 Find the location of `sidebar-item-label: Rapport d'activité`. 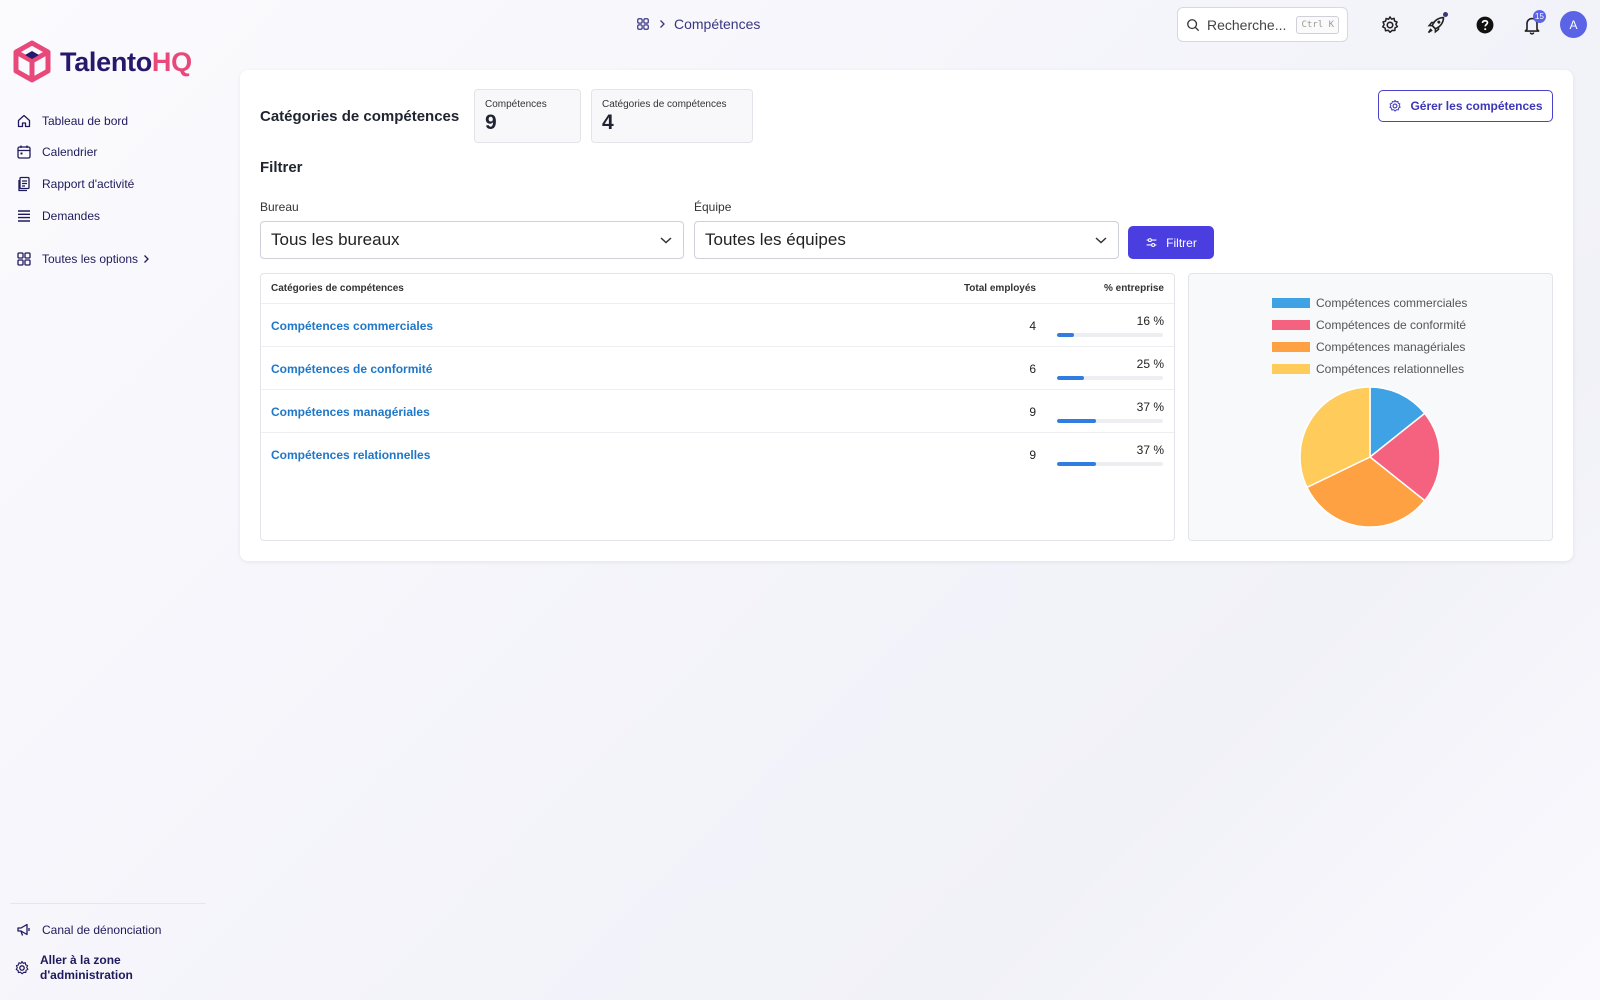

sidebar-item-label: Rapport d'activité is located at coordinates (88, 184).